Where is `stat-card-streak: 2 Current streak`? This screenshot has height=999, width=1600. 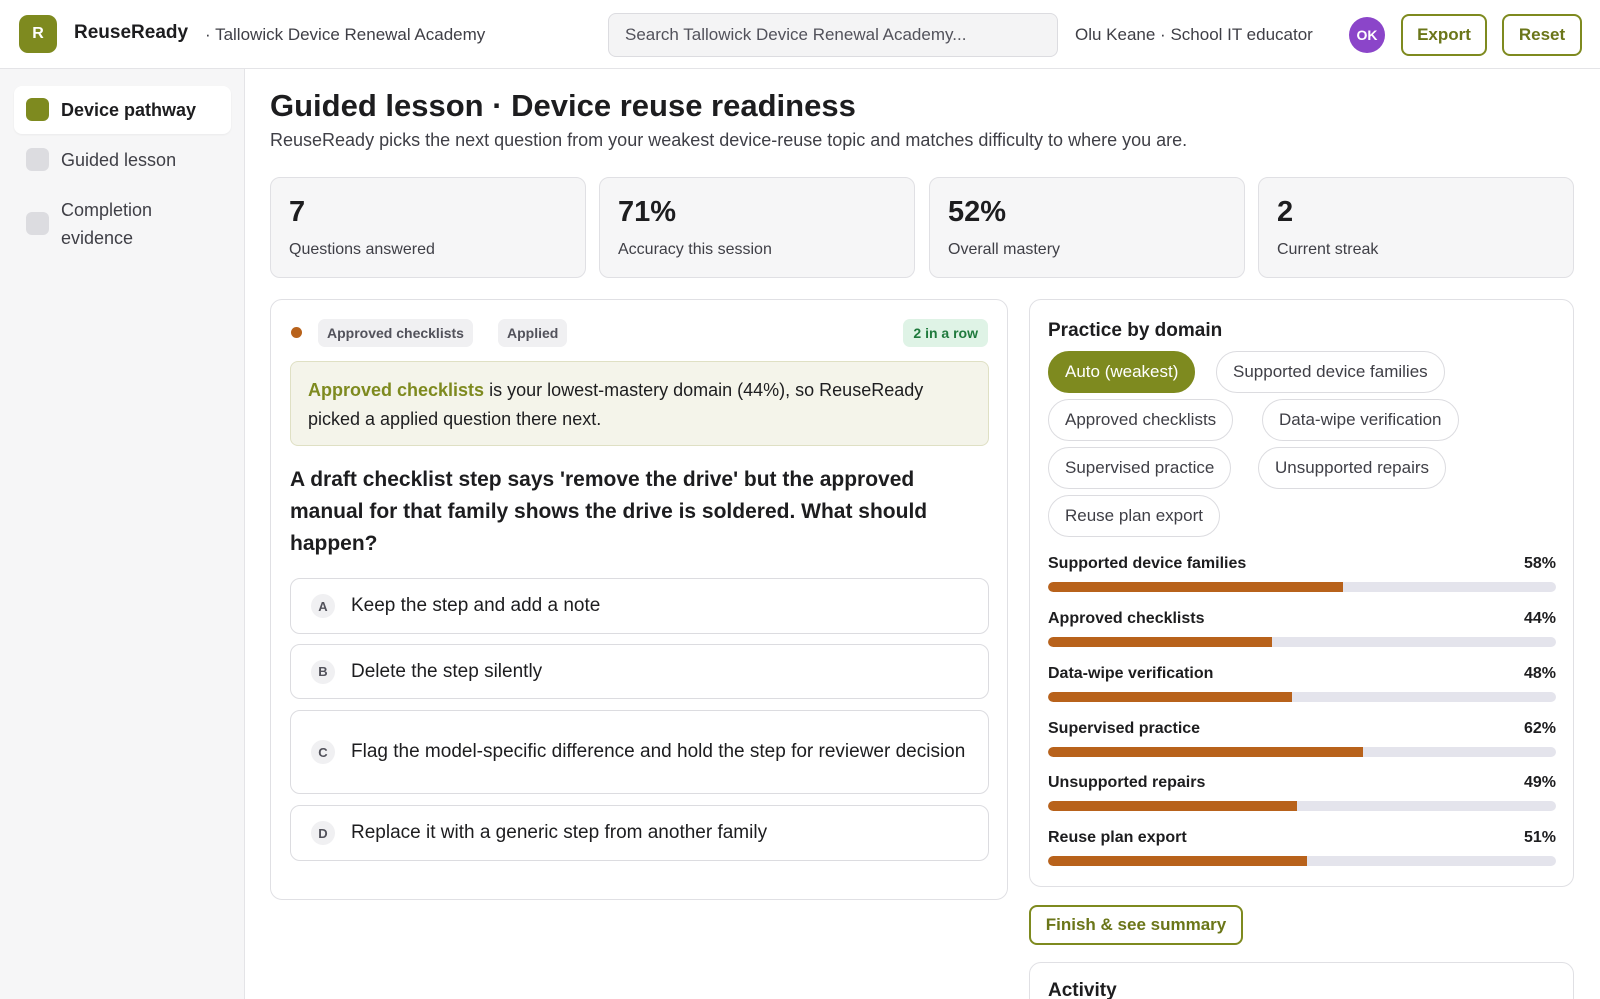
stat-card-streak: 2 Current streak is located at coordinates (1416, 227).